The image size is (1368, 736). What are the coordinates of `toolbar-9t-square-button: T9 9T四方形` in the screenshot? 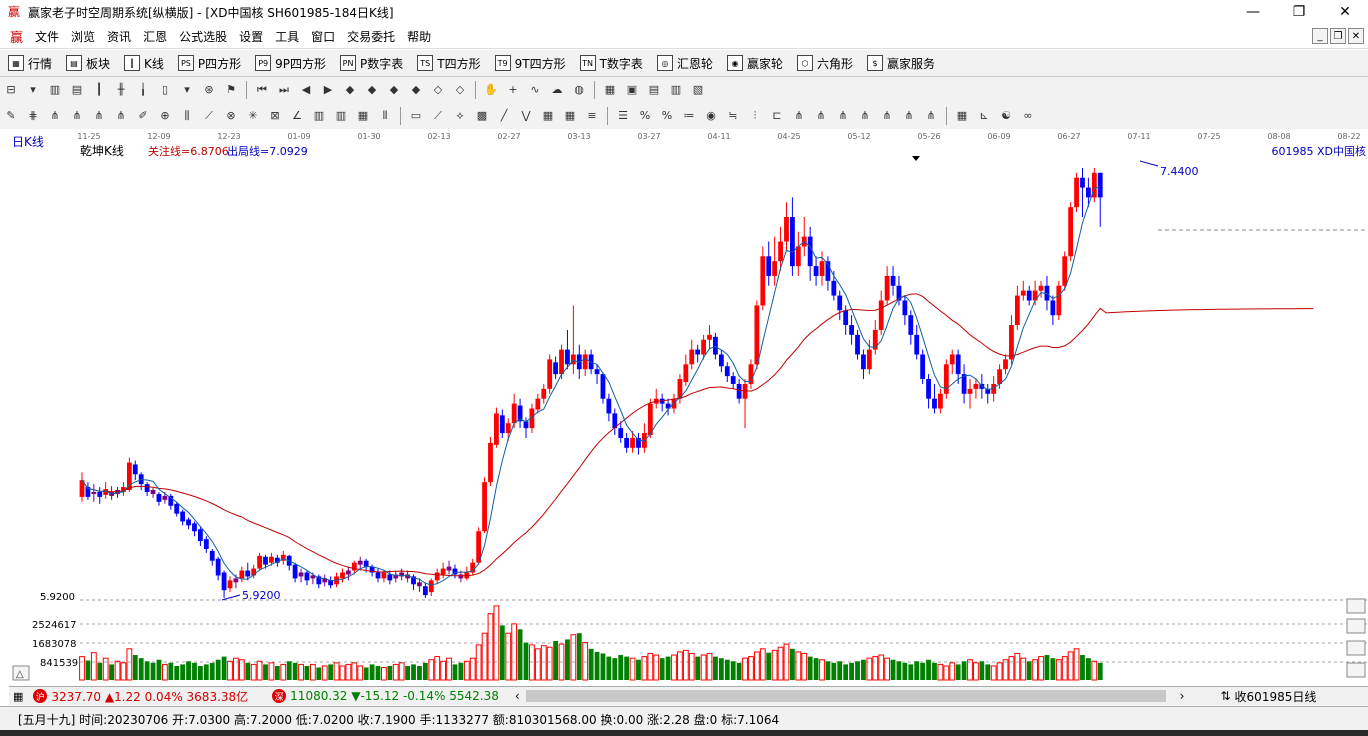 It's located at (530, 63).